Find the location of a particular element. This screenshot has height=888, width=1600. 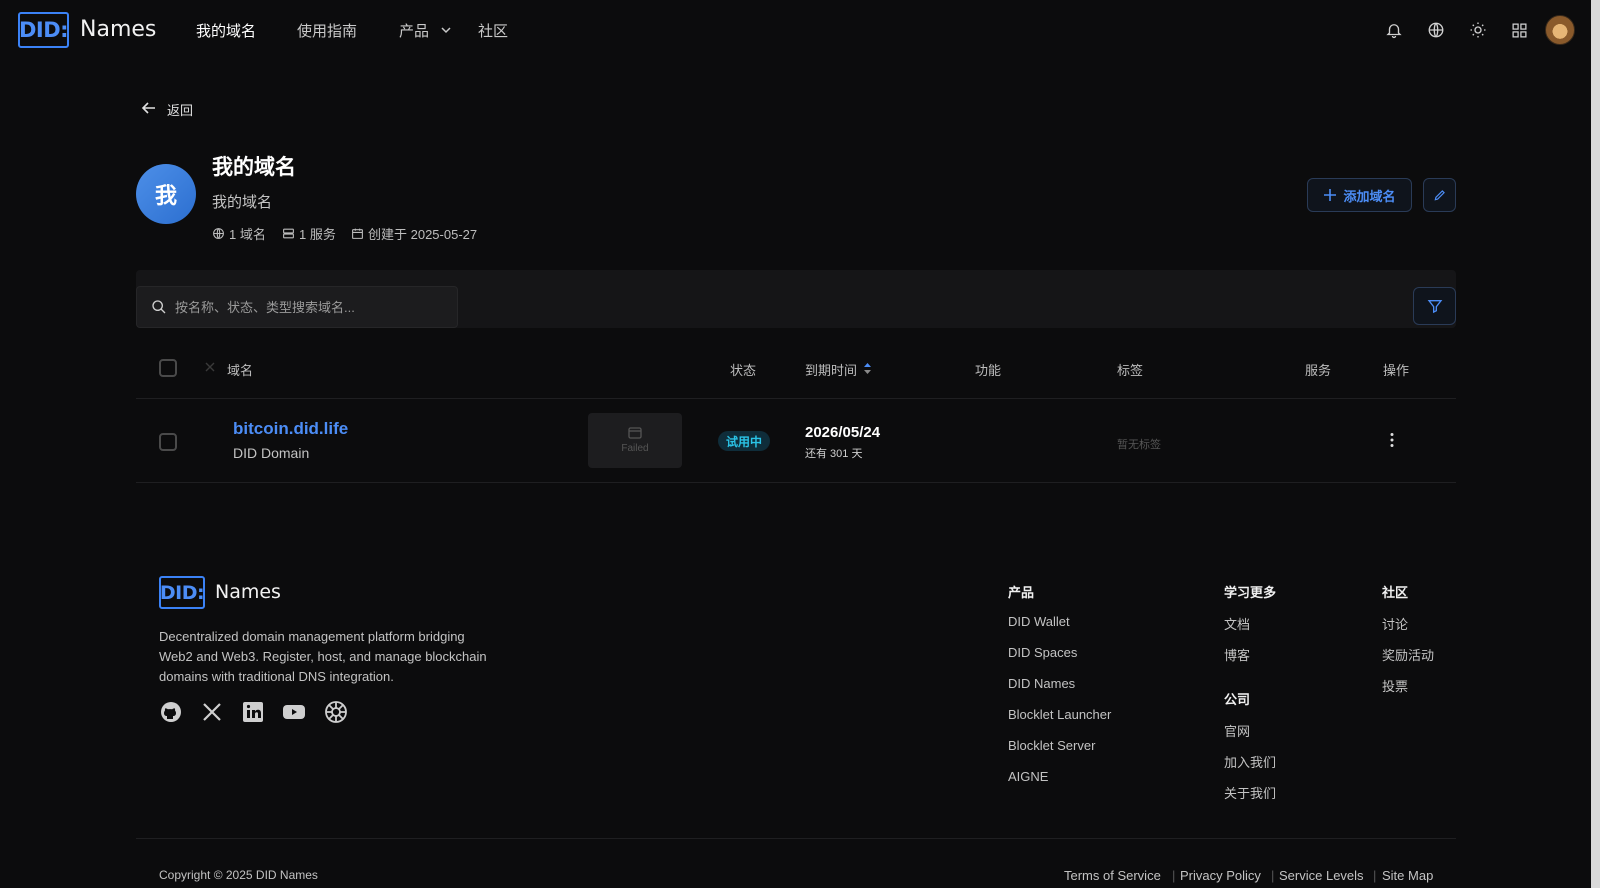

expiry-date: 2026/05/24 is located at coordinates (843, 432).